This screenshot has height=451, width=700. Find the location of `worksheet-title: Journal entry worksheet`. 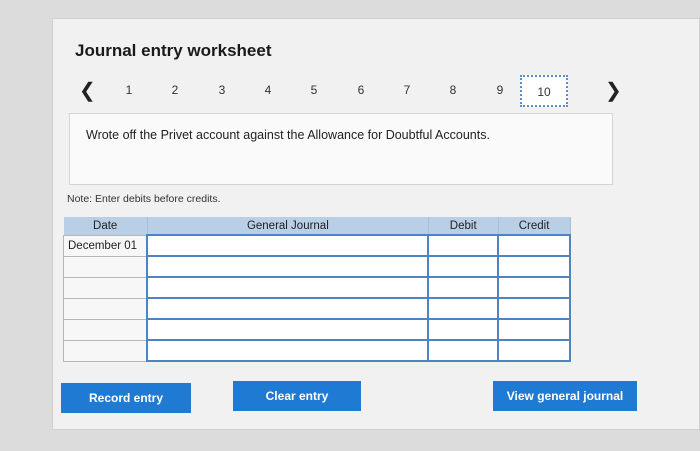

worksheet-title: Journal entry worksheet is located at coordinates (173, 50).